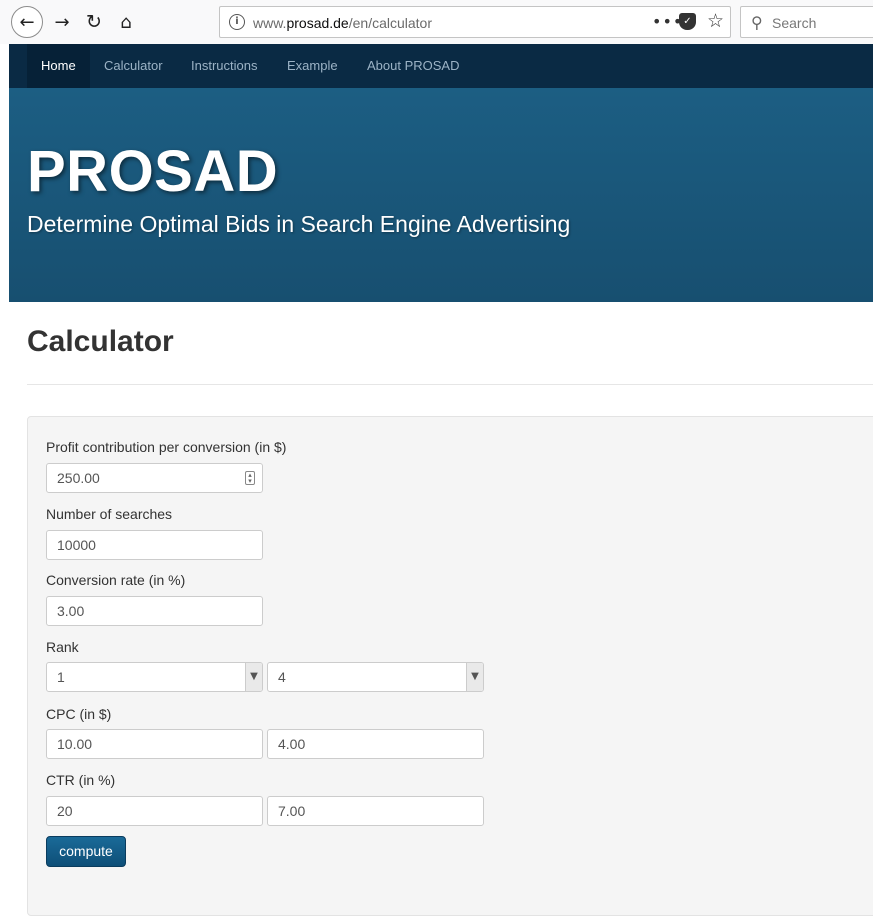  Describe the element at coordinates (282, 677) in the screenshot. I see `rank-2-value: 4` at that location.